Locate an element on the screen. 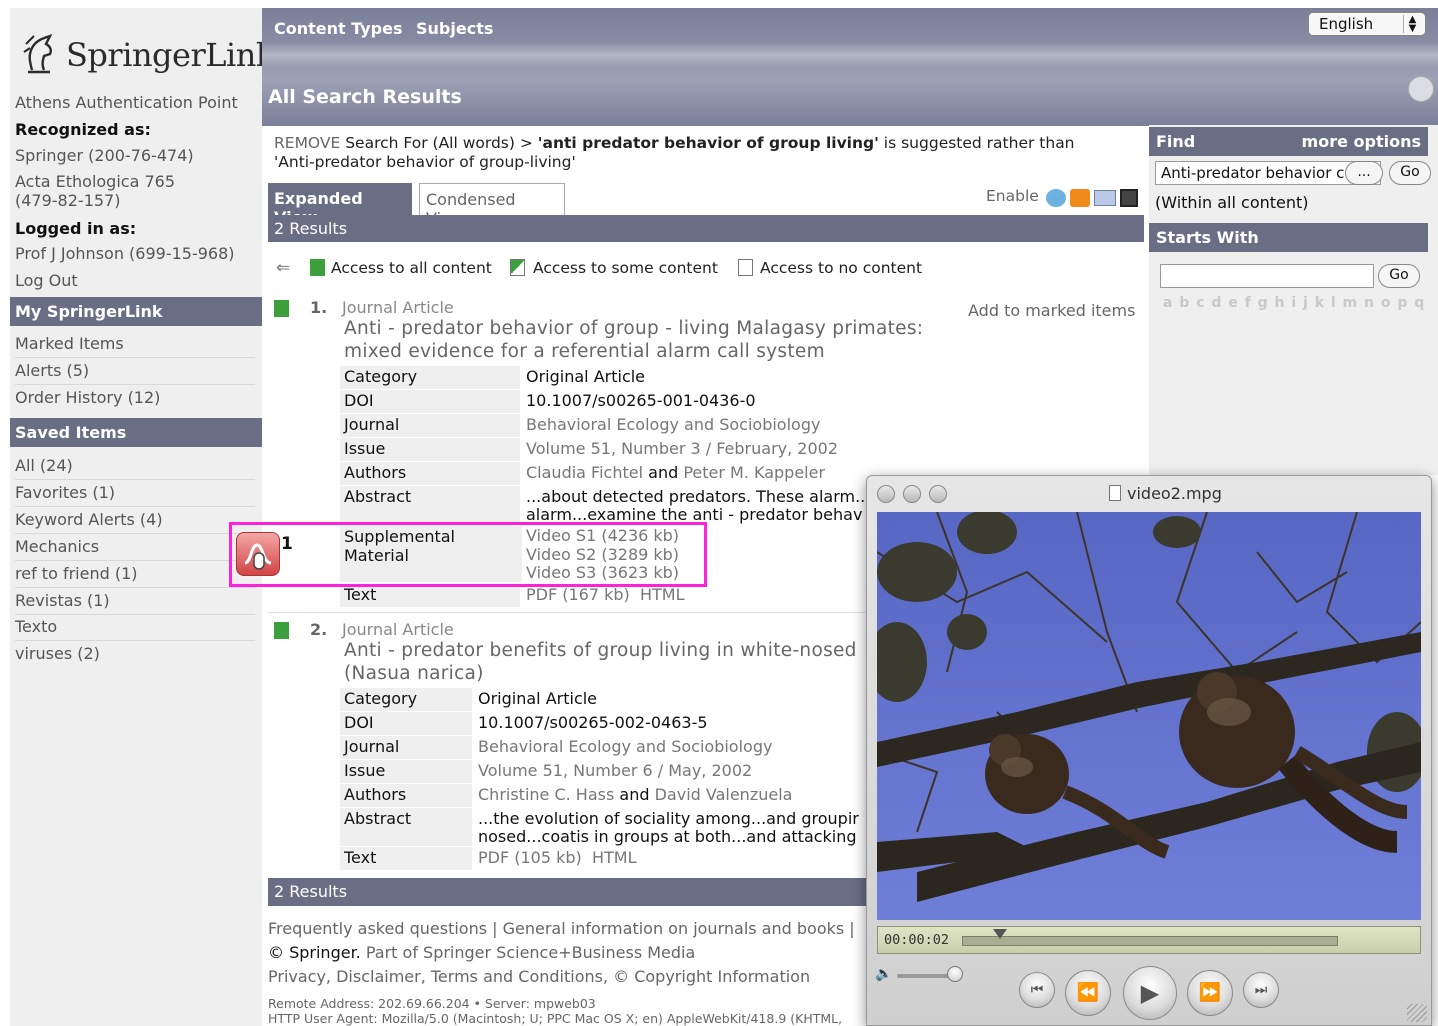 The width and height of the screenshot is (1438, 1026). saved-item-revistas: Revistas (1) is located at coordinates (62, 600).